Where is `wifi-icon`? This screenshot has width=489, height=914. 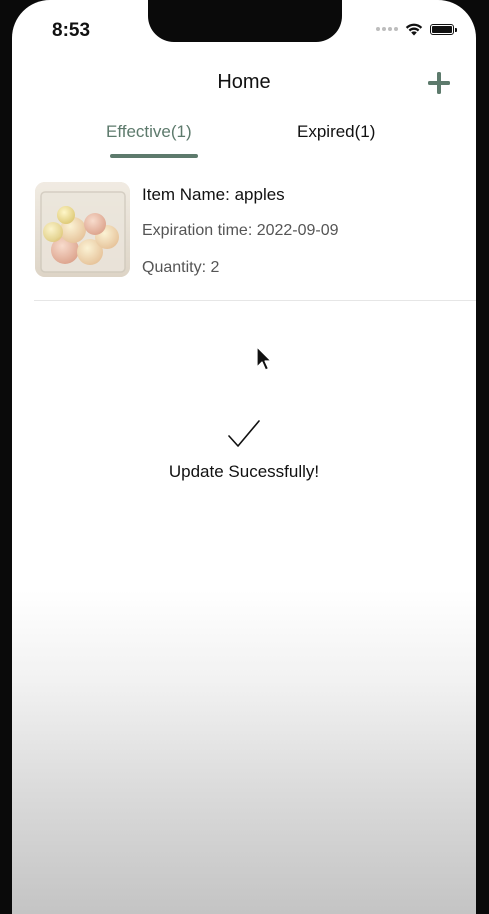
wifi-icon is located at coordinates (414, 29).